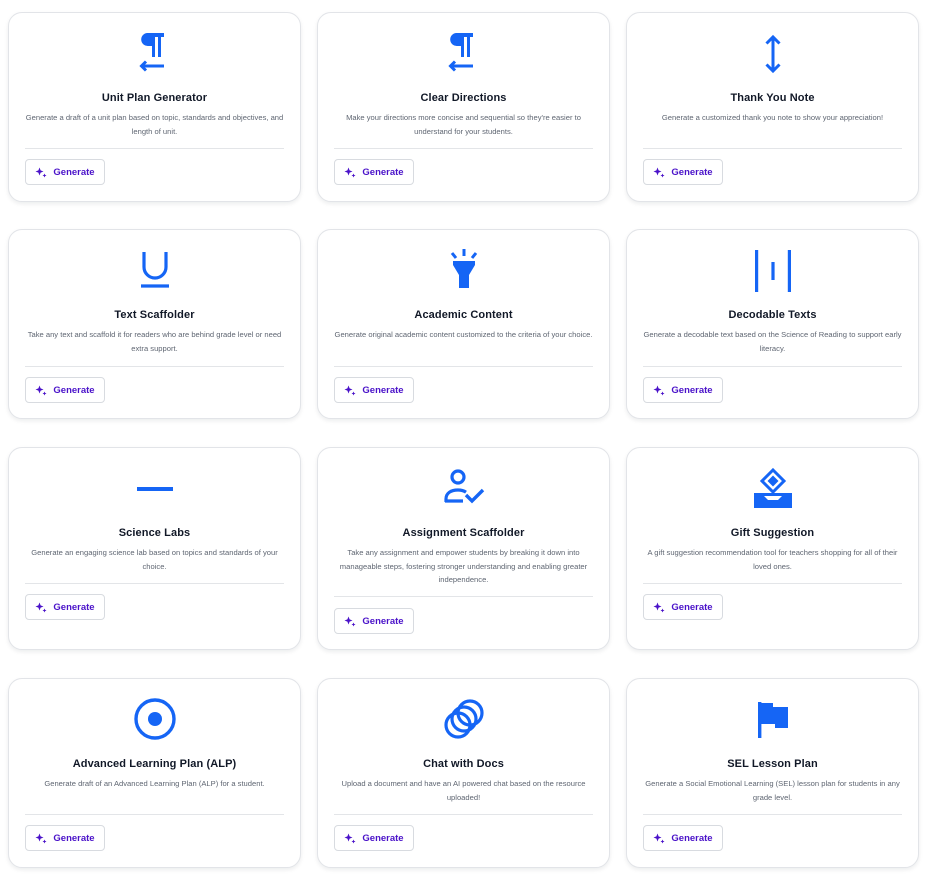  What do you see at coordinates (772, 533) in the screenshot?
I see `tool-title: Gift Suggestion` at bounding box center [772, 533].